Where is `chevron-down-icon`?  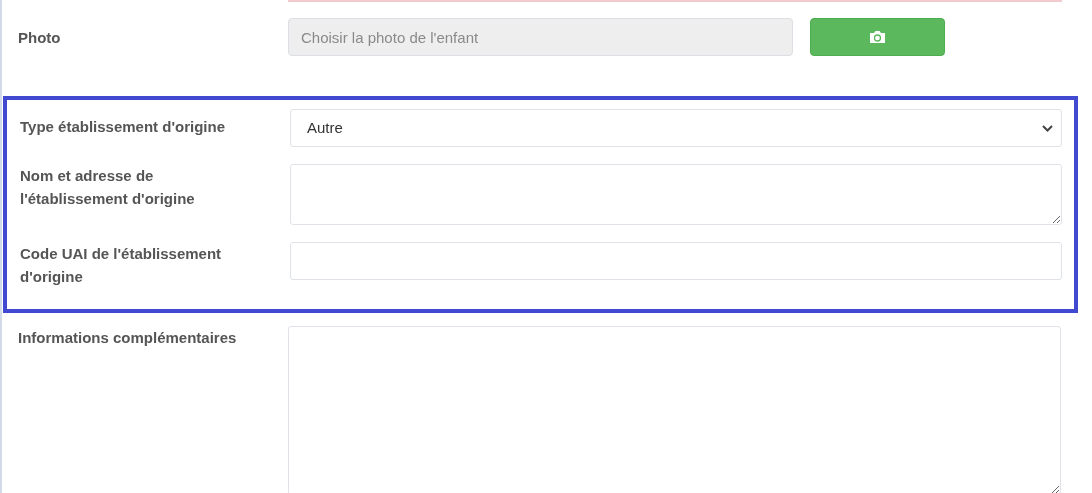
chevron-down-icon is located at coordinates (1047, 128).